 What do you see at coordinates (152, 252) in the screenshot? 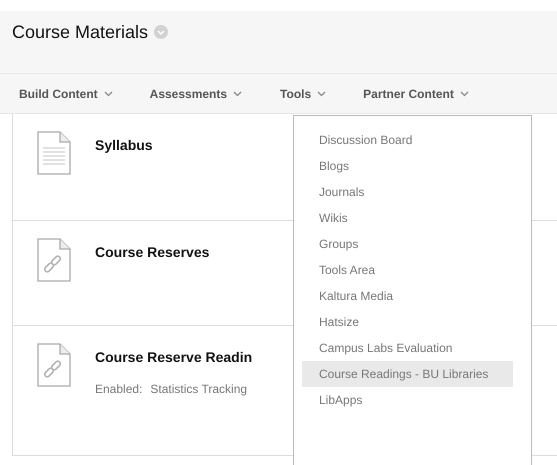
I see `item-title-link: Course Reserves` at bounding box center [152, 252].